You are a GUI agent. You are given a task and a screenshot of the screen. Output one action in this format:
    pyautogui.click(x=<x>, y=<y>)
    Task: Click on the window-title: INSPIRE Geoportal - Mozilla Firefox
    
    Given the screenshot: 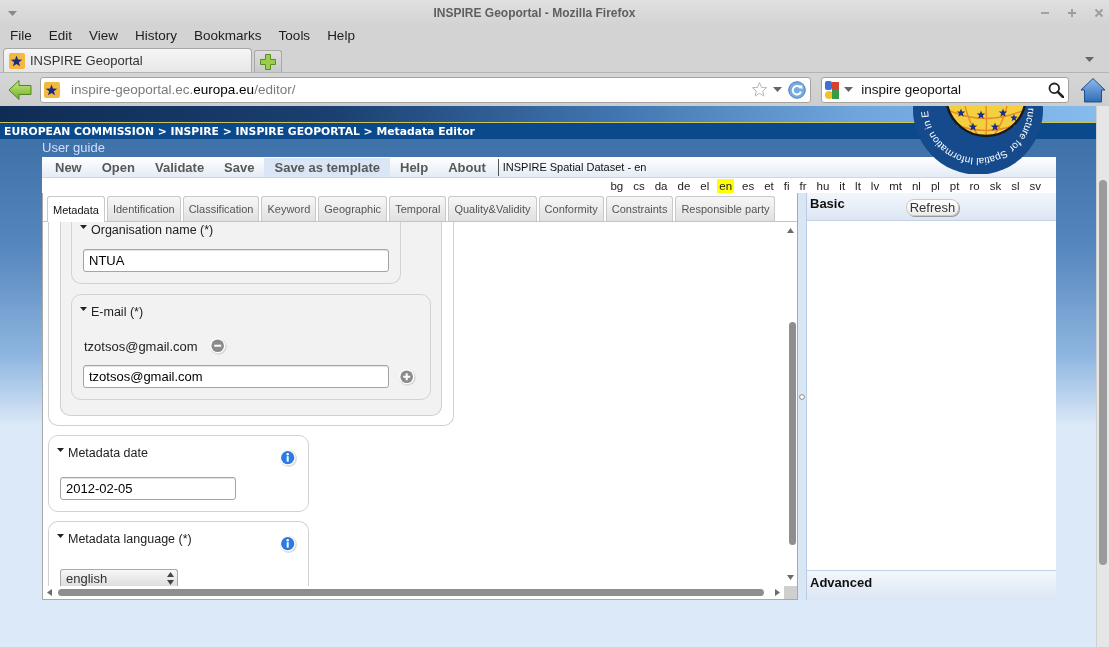 What is the action you would take?
    pyautogui.click(x=534, y=13)
    